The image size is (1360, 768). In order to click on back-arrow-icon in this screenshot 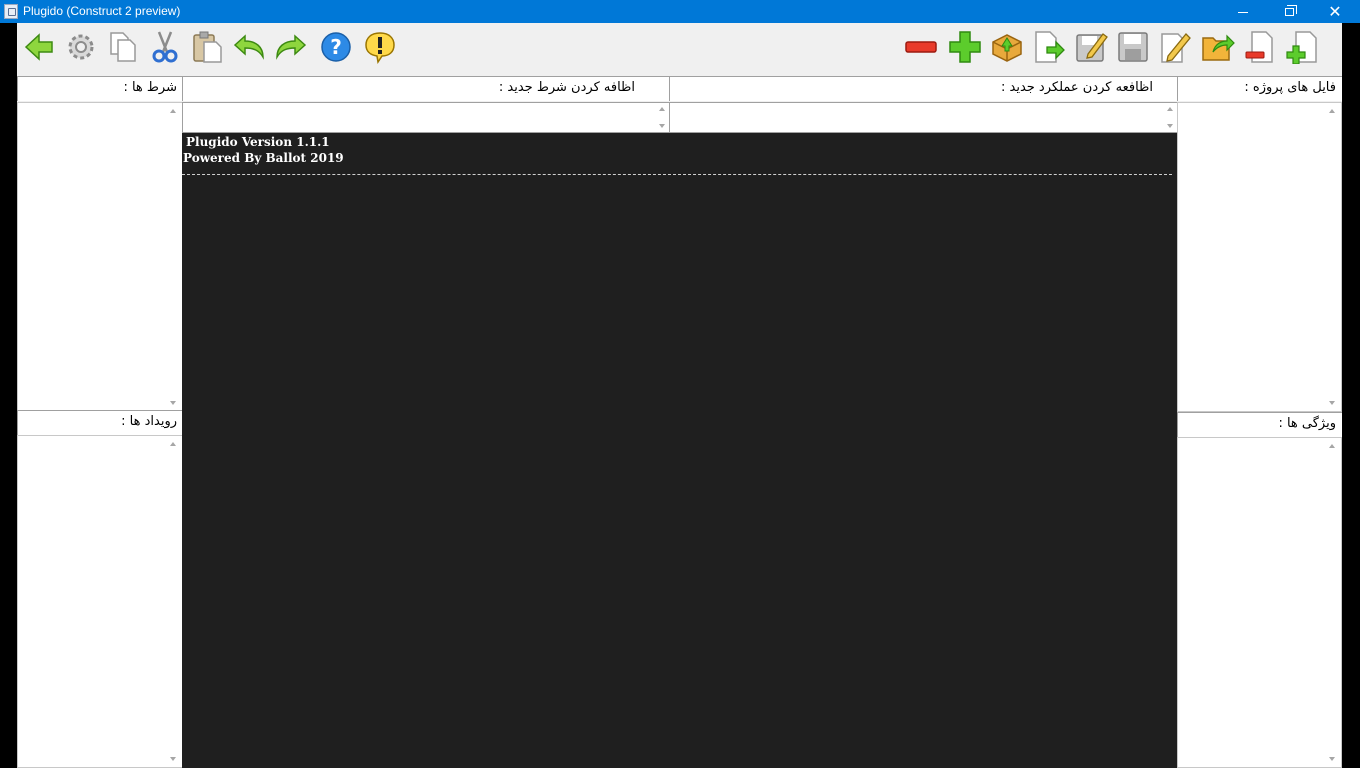, I will do `click(38, 47)`.